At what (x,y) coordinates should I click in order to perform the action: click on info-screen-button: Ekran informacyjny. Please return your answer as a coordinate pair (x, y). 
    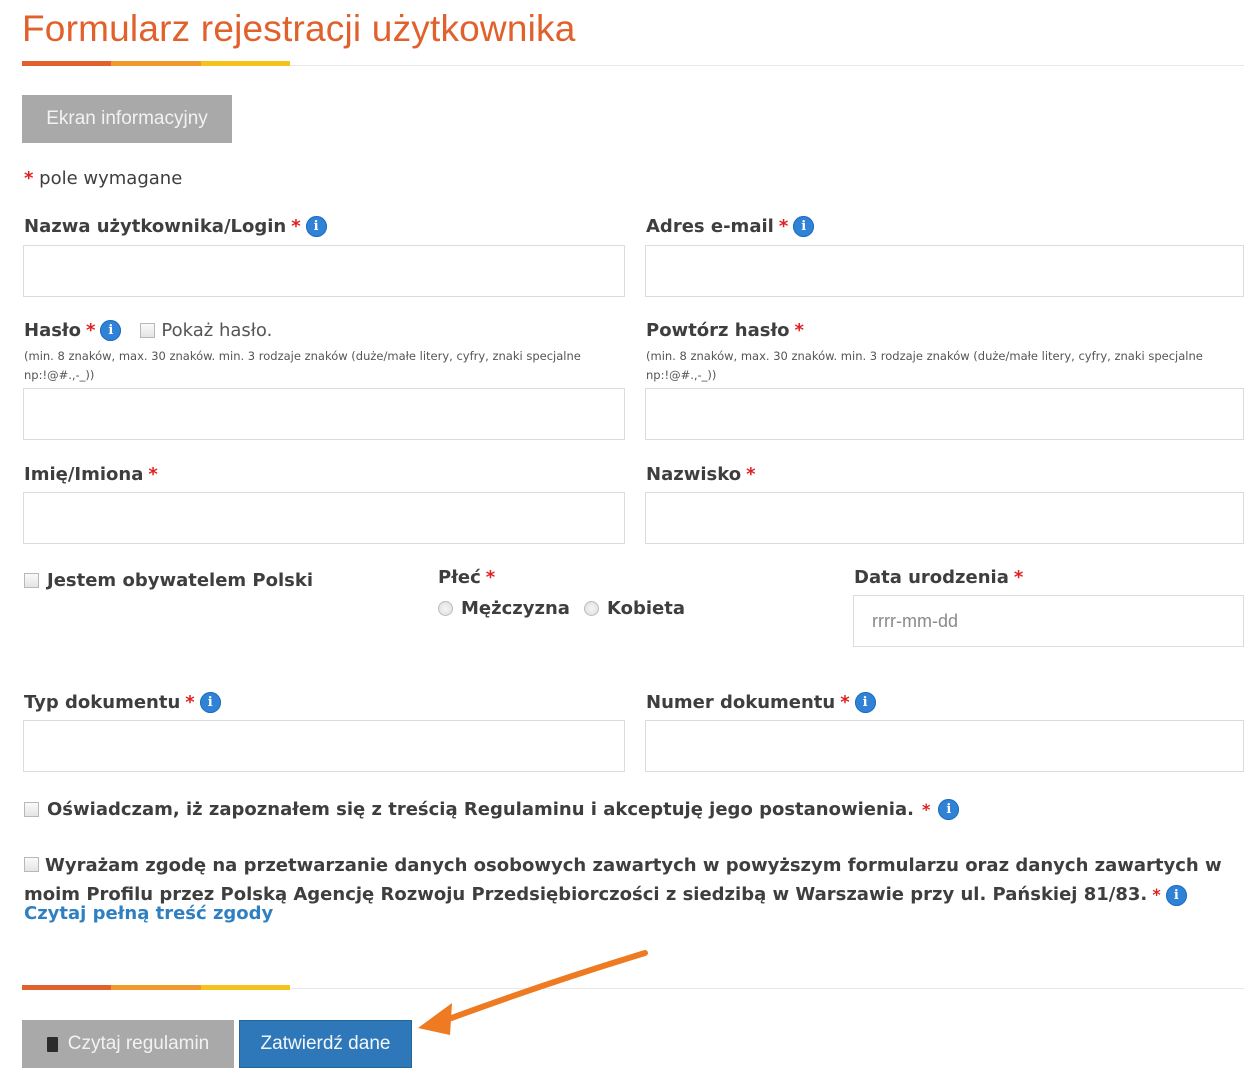
    Looking at the image, I should click on (127, 119).